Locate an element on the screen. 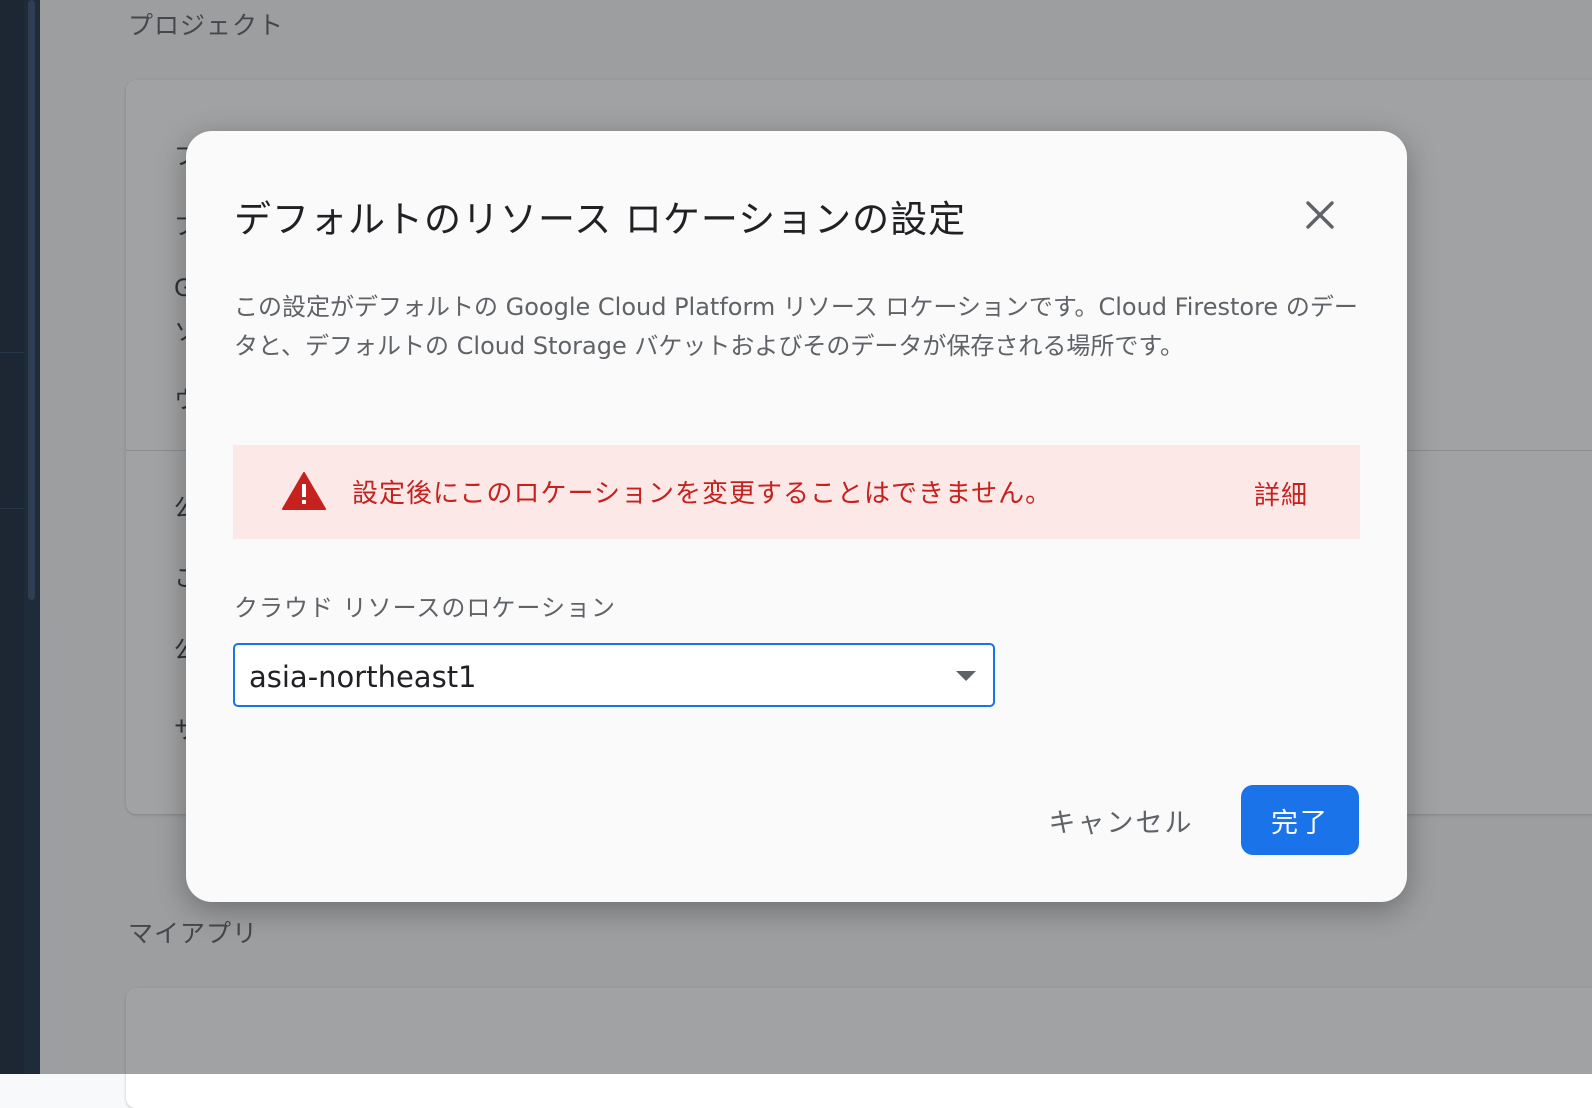 The height and width of the screenshot is (1108, 1592). location-field-label: クラウド リソースのロケーション is located at coordinates (425, 608).